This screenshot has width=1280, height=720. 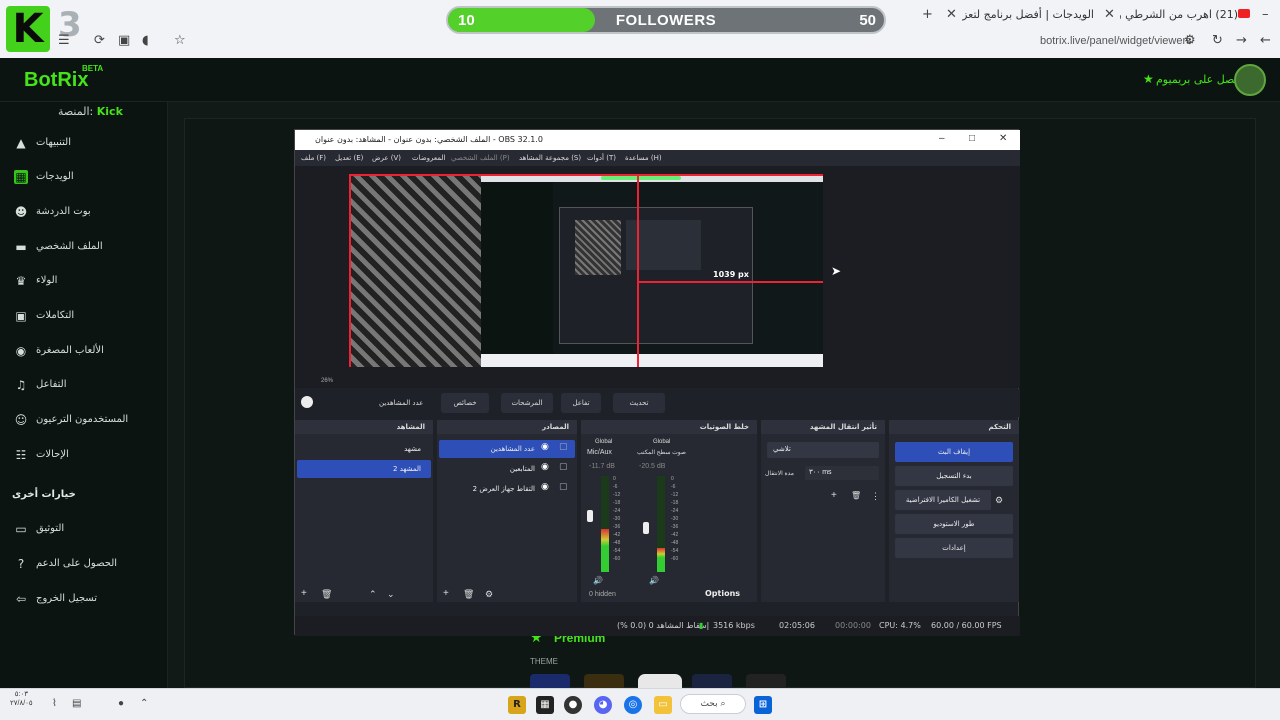 What do you see at coordinates (954, 524) in the screenshot?
I see `studio-mode-button: طور الاستوديو` at bounding box center [954, 524].